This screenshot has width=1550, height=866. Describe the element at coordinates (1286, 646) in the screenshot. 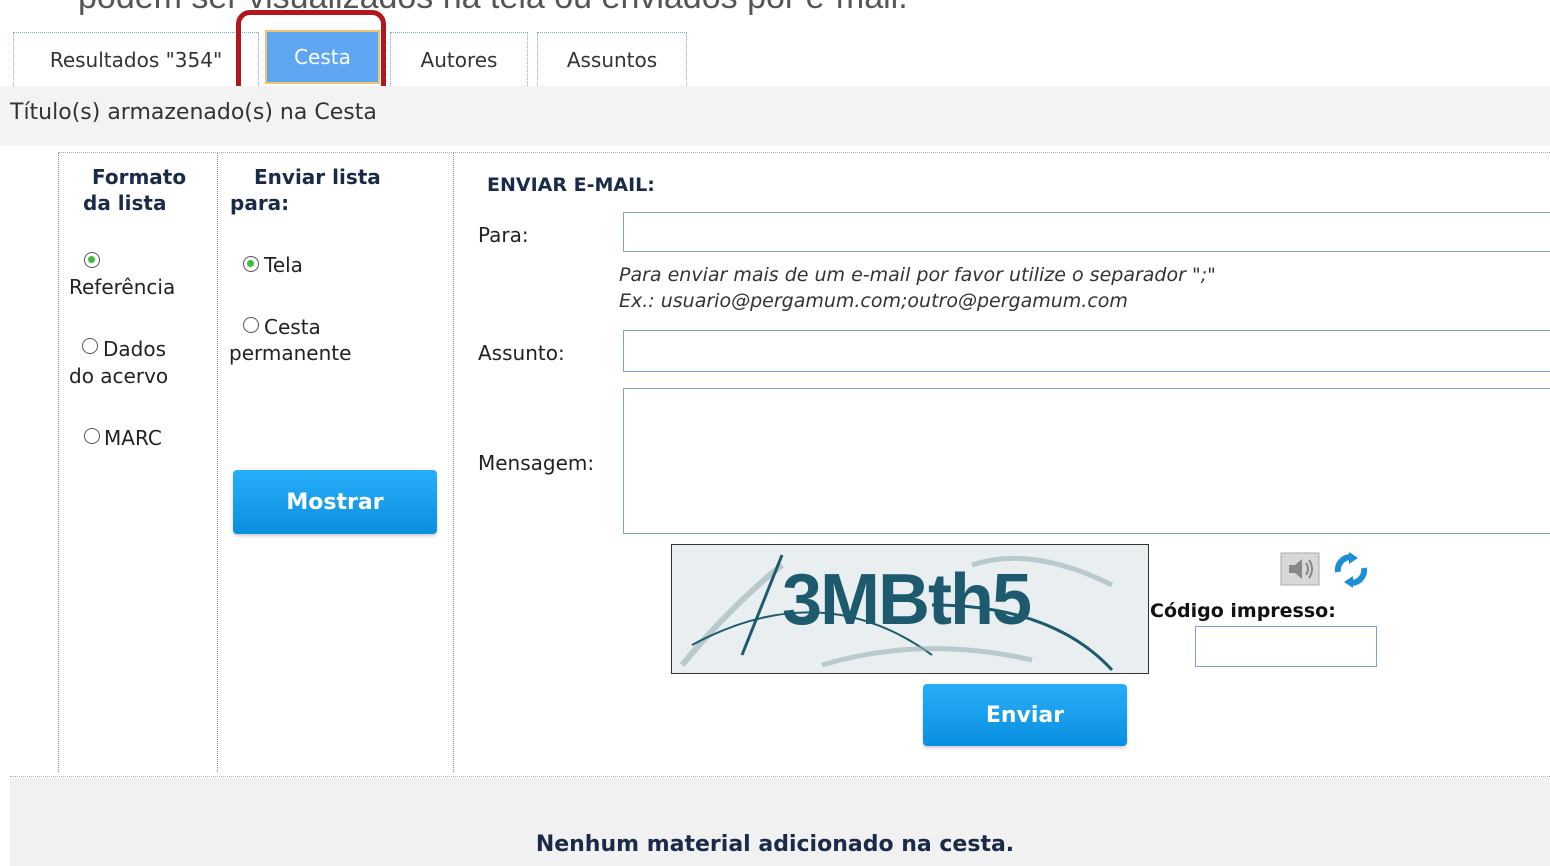

I see `captcha-code-field` at that location.